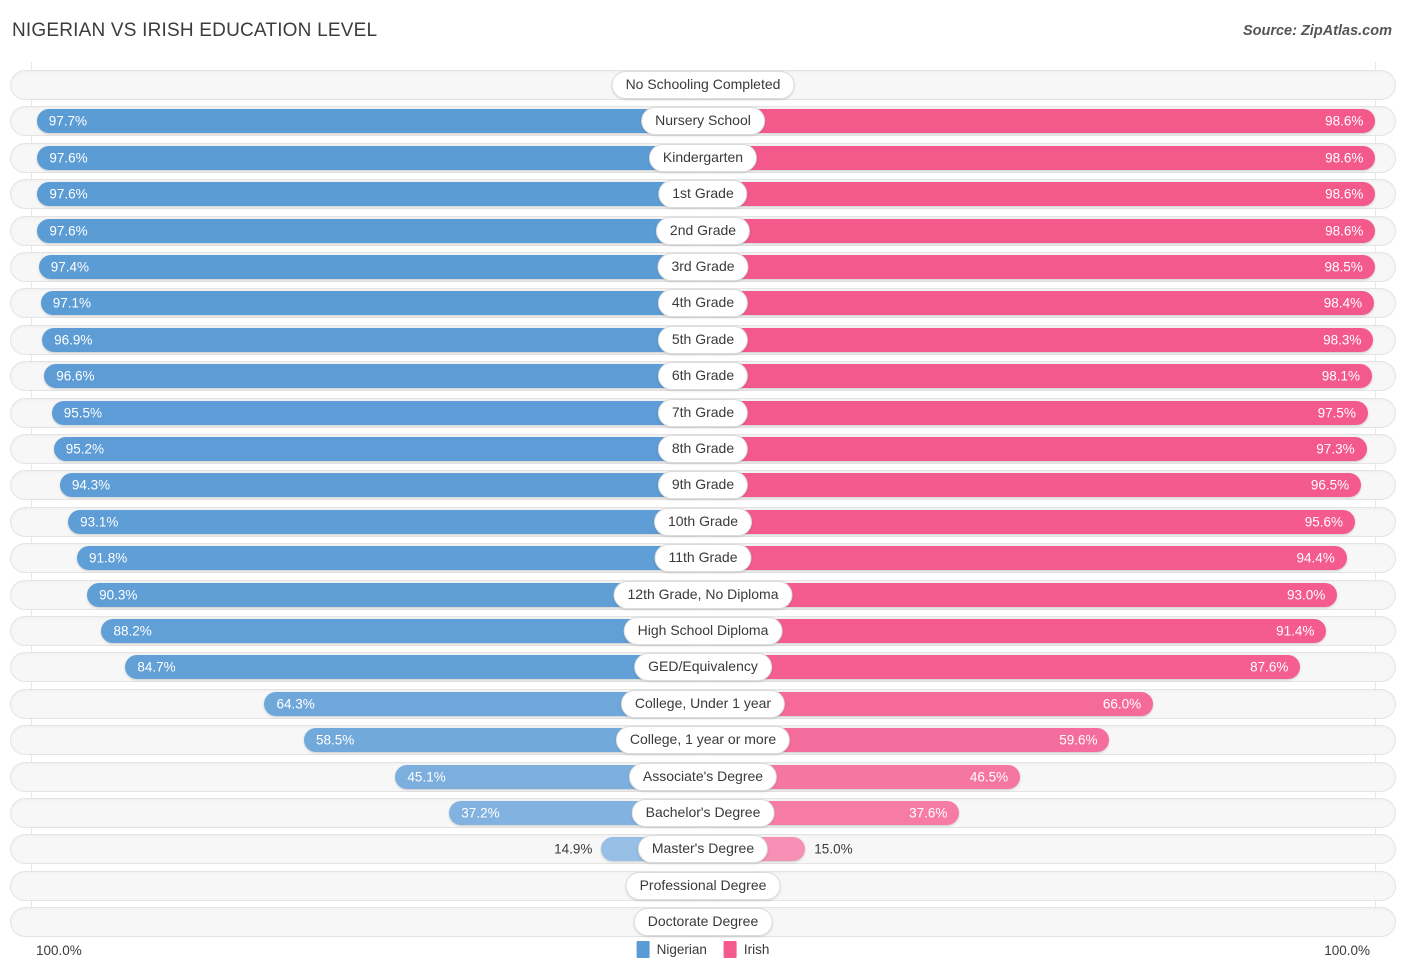 This screenshot has width=1406, height=975. What do you see at coordinates (703, 703) in the screenshot?
I see `category-label: College, Under 1 year` at bounding box center [703, 703].